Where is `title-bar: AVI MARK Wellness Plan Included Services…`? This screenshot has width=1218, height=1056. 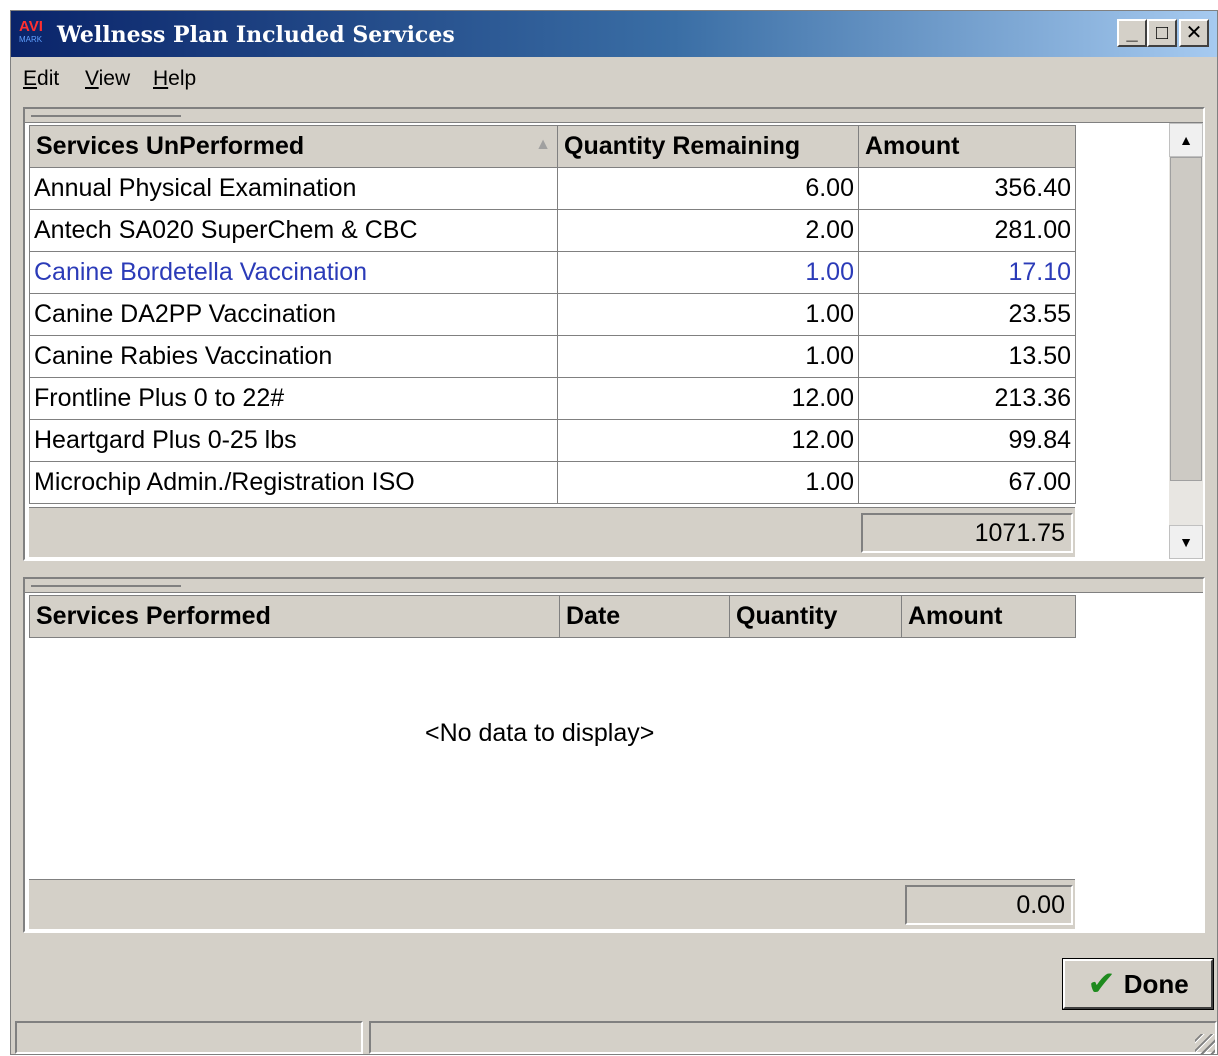 title-bar: AVI MARK Wellness Plan Included Services… is located at coordinates (614, 34).